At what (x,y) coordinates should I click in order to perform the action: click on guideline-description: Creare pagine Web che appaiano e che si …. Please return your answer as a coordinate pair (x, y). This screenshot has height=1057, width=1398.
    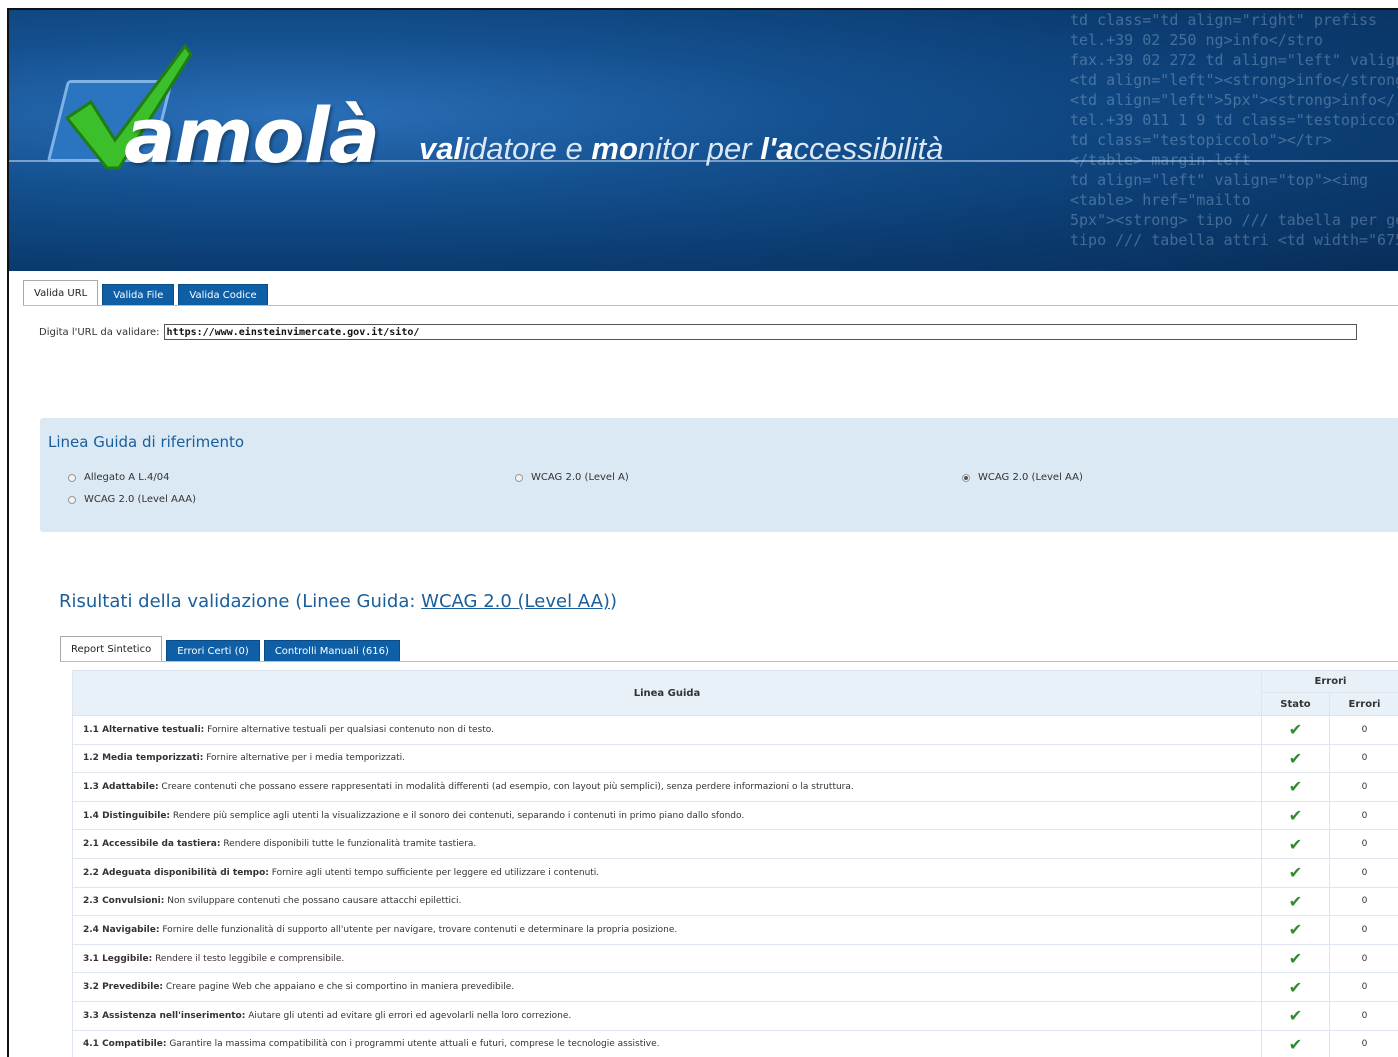
    Looking at the image, I should click on (339, 987).